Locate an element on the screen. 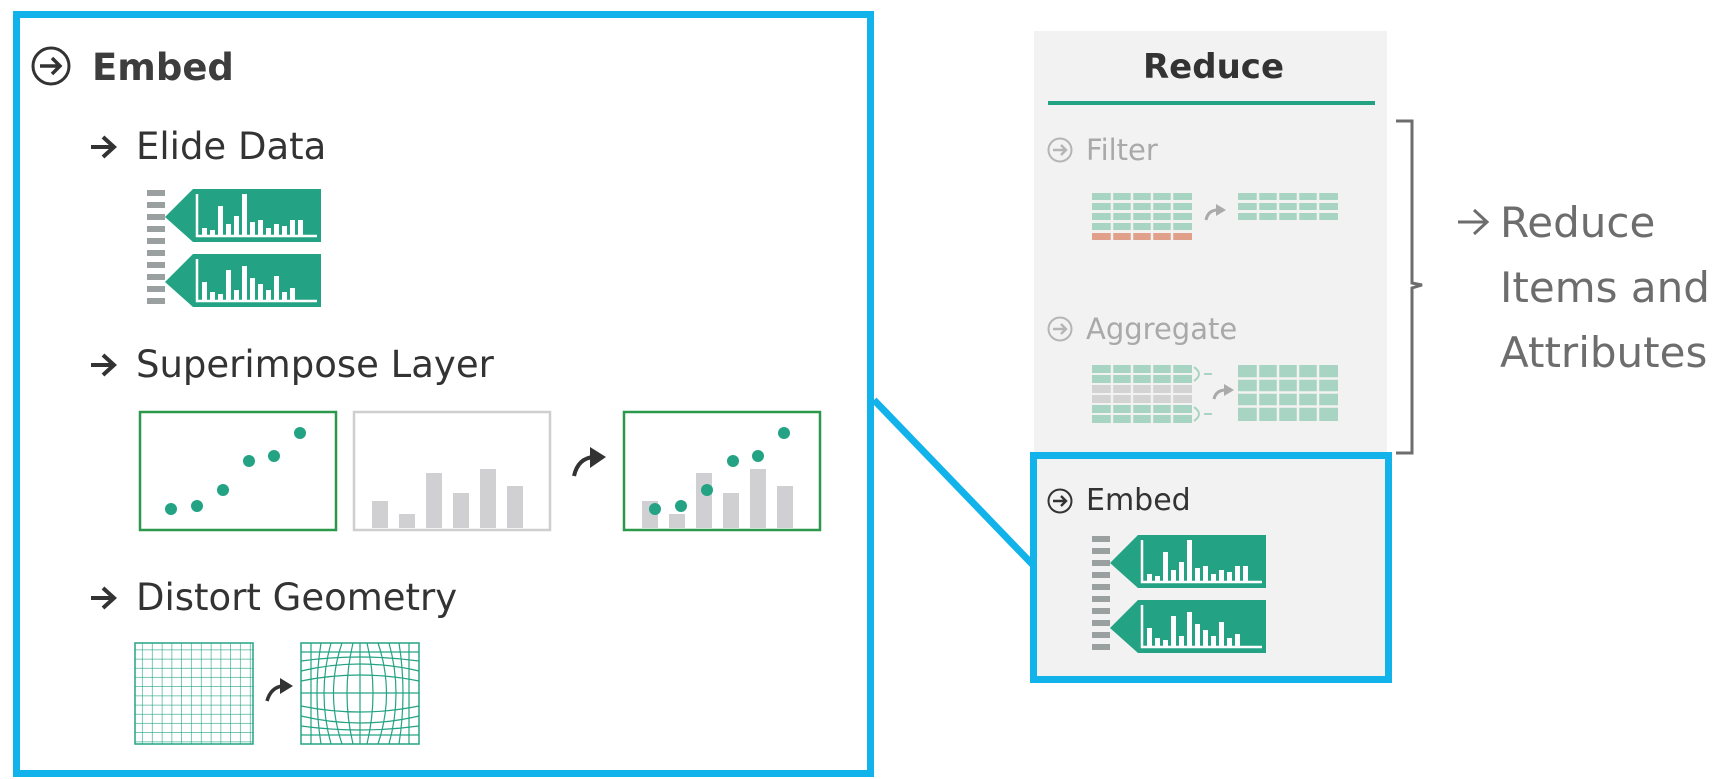 The width and height of the screenshot is (1728, 779). side-label-line: Items and is located at coordinates (1605, 288).